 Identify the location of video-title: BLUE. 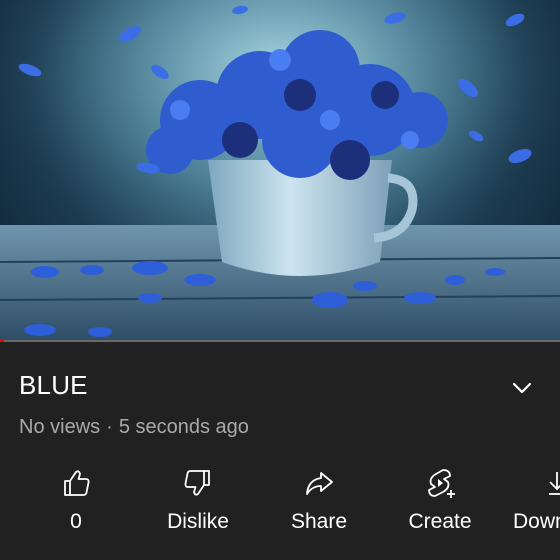
(53, 385).